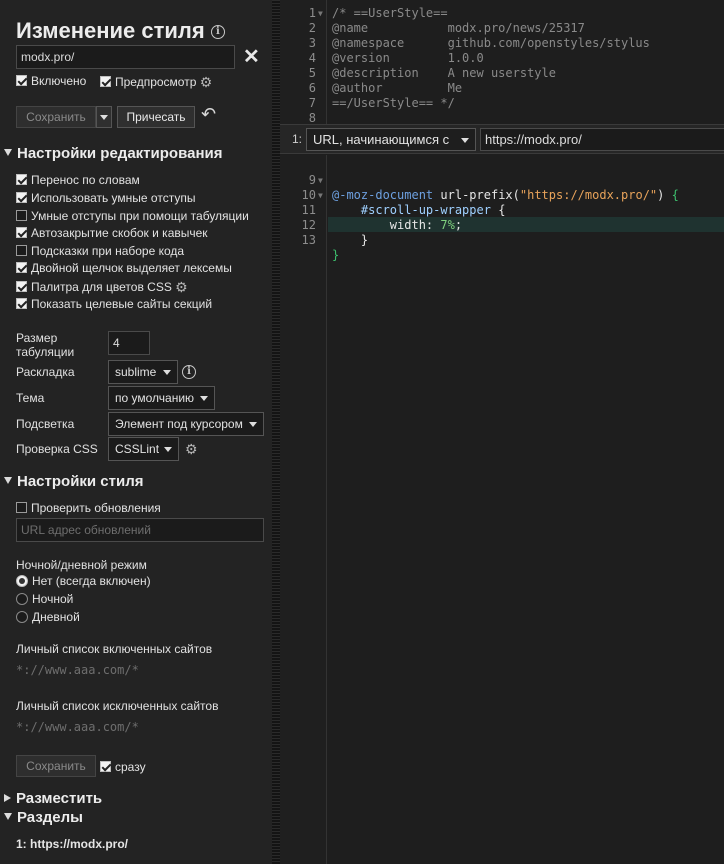  What do you see at coordinates (123, 767) in the screenshot?
I see `immediately-checkbox: сразу` at bounding box center [123, 767].